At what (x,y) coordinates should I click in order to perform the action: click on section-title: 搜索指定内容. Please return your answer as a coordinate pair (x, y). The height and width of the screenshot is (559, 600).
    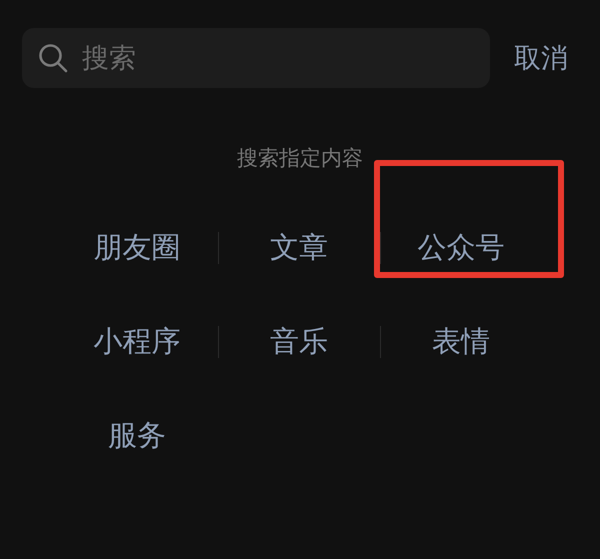
    Looking at the image, I should click on (300, 158).